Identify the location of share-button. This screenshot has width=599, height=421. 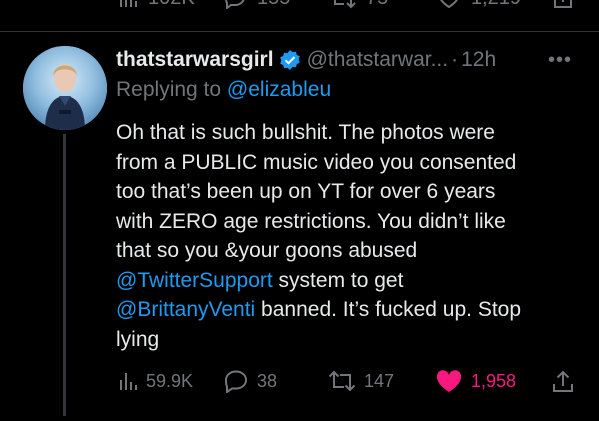
(563, 381).